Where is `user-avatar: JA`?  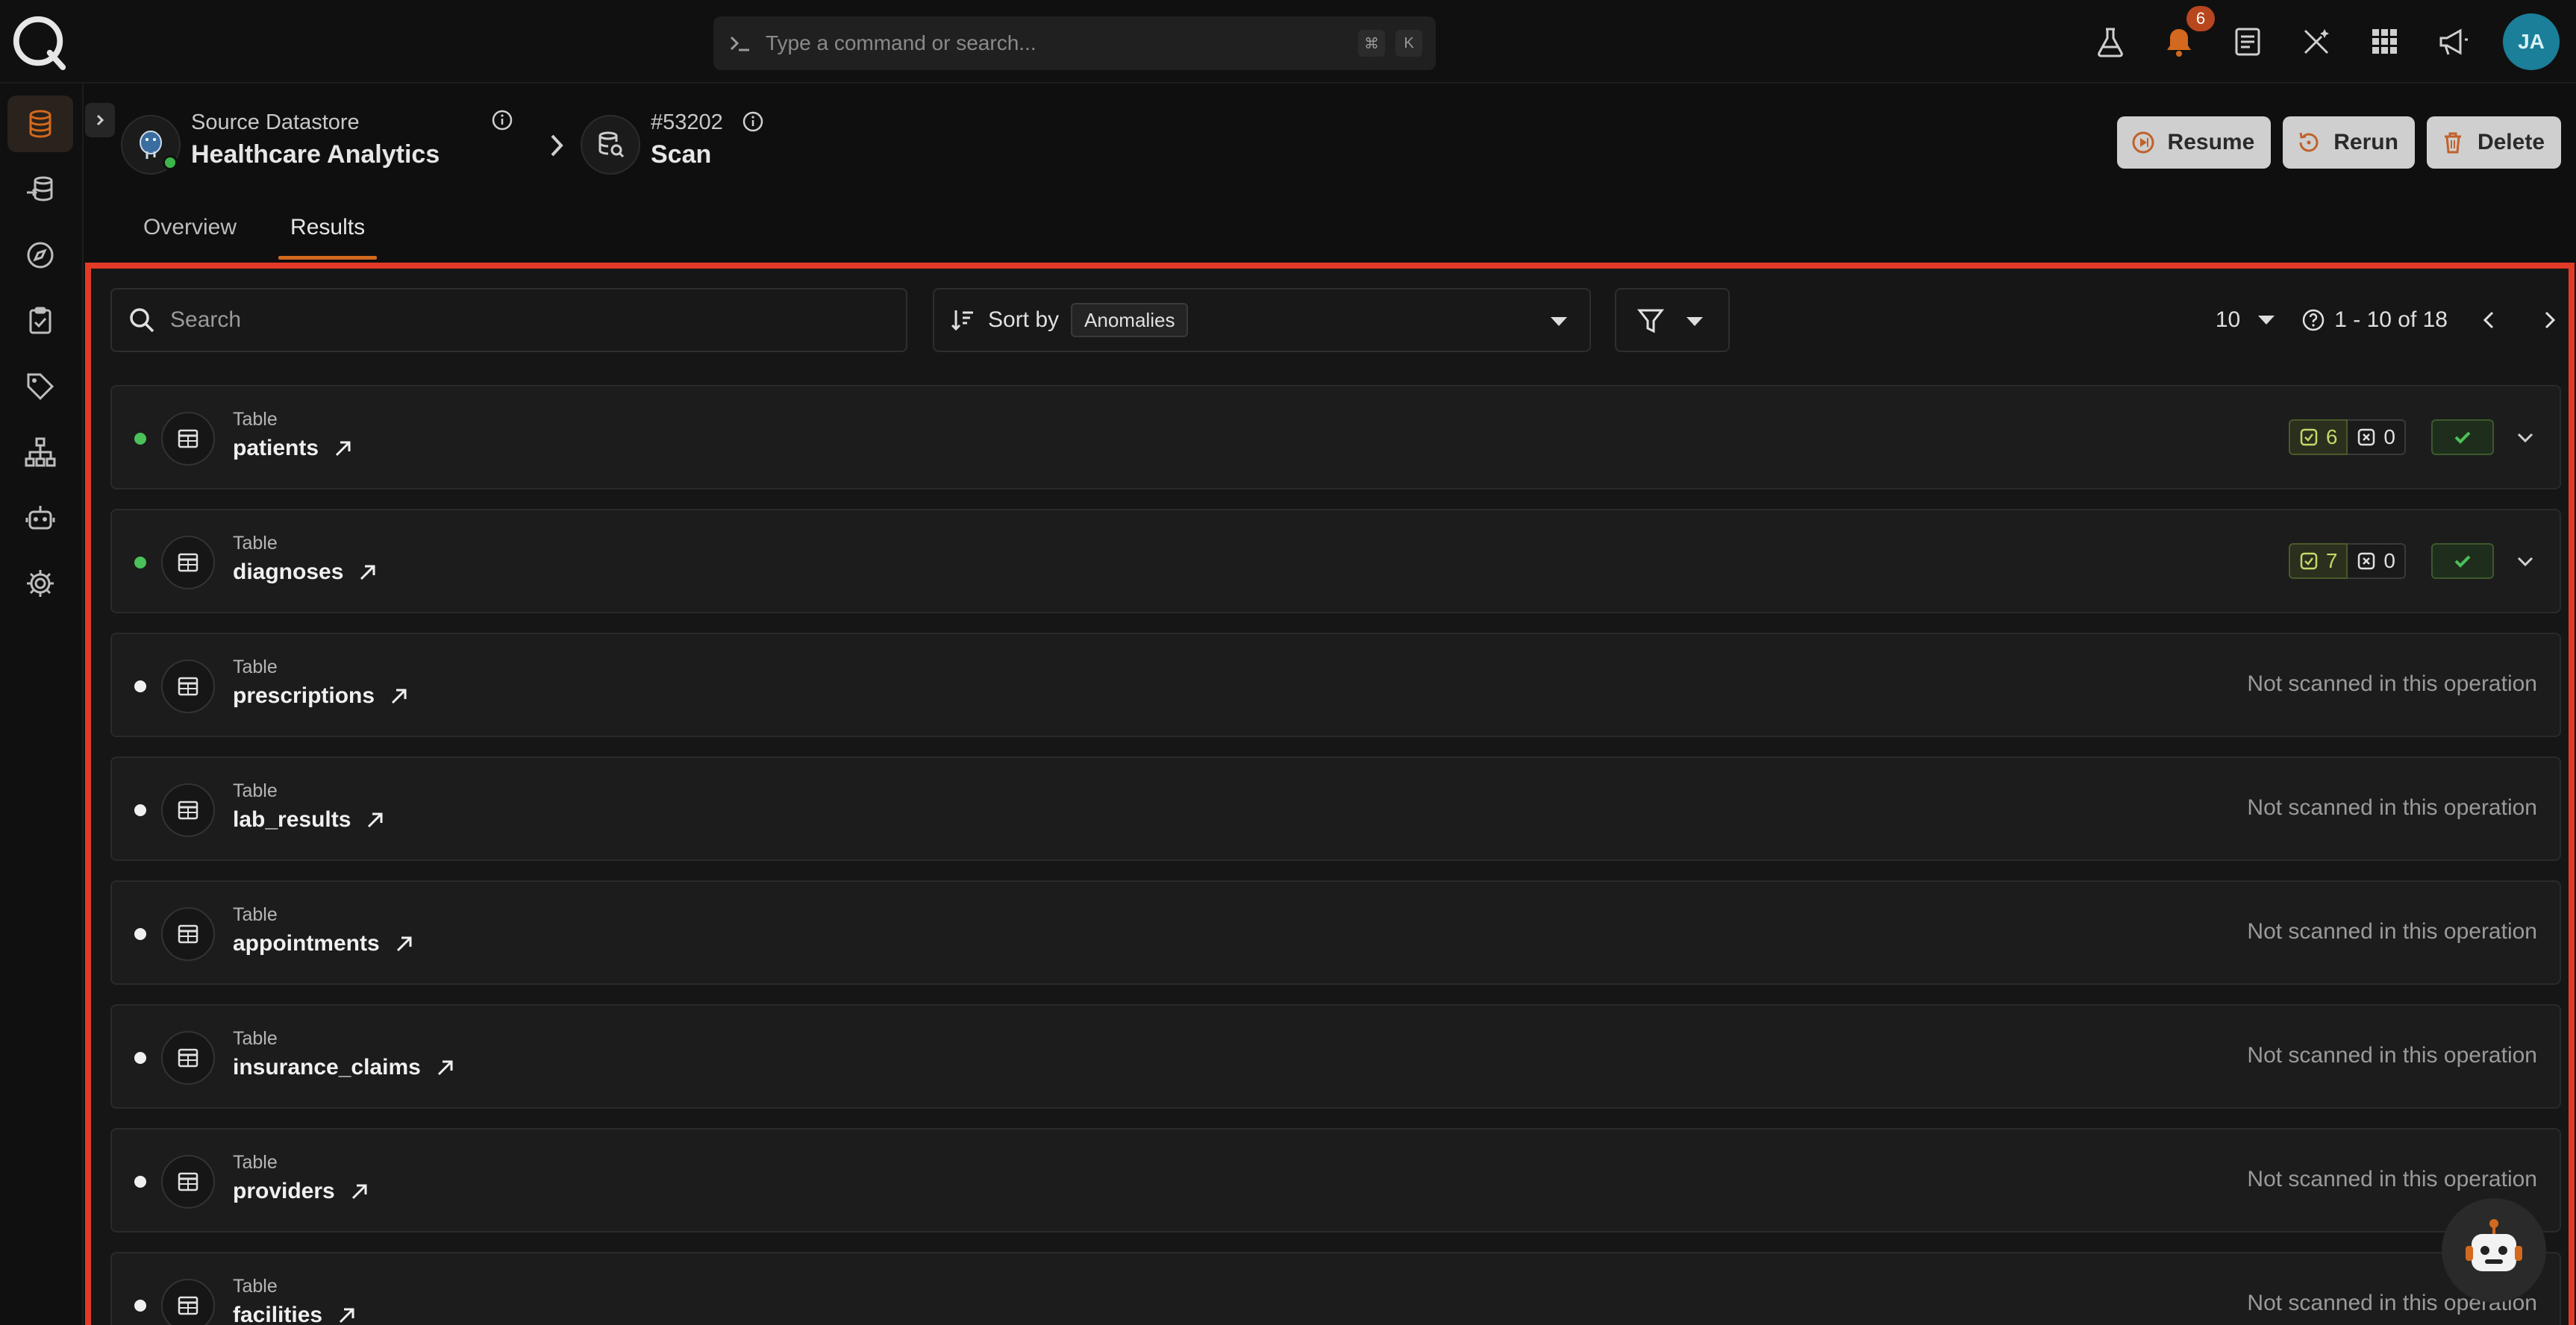 user-avatar: JA is located at coordinates (2531, 41).